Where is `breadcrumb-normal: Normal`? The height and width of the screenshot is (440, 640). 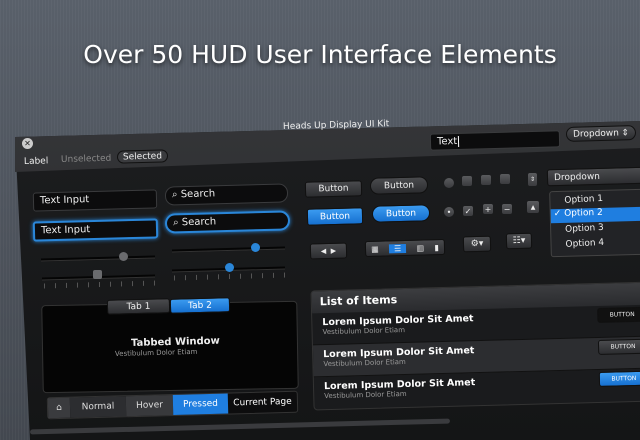
breadcrumb-normal: Normal is located at coordinates (98, 407).